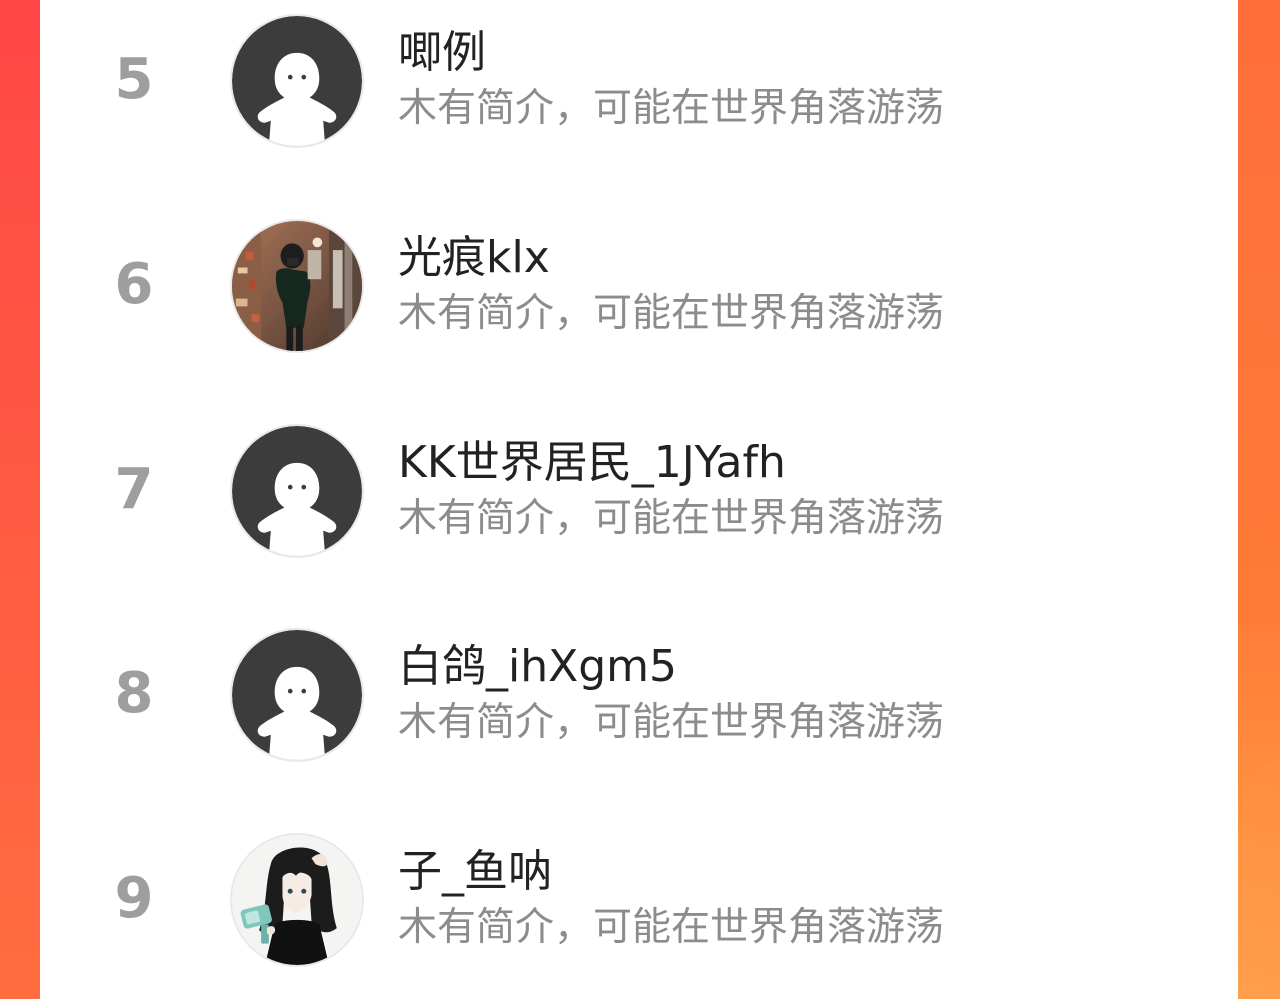  I want to click on ranking-item: 5 唧例 木有简介，可能在世界角落游荡, so click(639, 83).